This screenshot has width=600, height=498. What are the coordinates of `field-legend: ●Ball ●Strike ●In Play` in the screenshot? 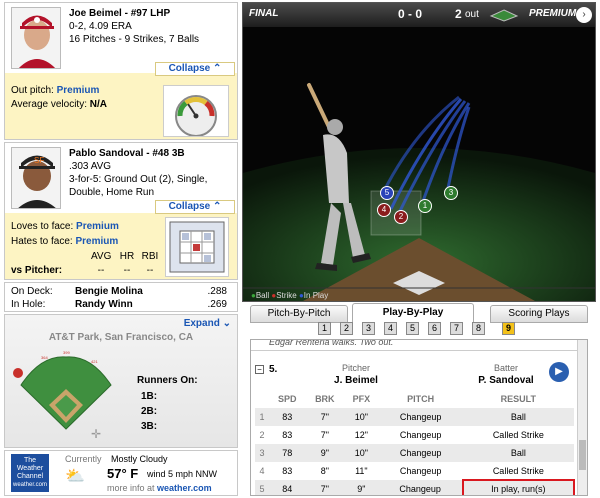 It's located at (289, 295).